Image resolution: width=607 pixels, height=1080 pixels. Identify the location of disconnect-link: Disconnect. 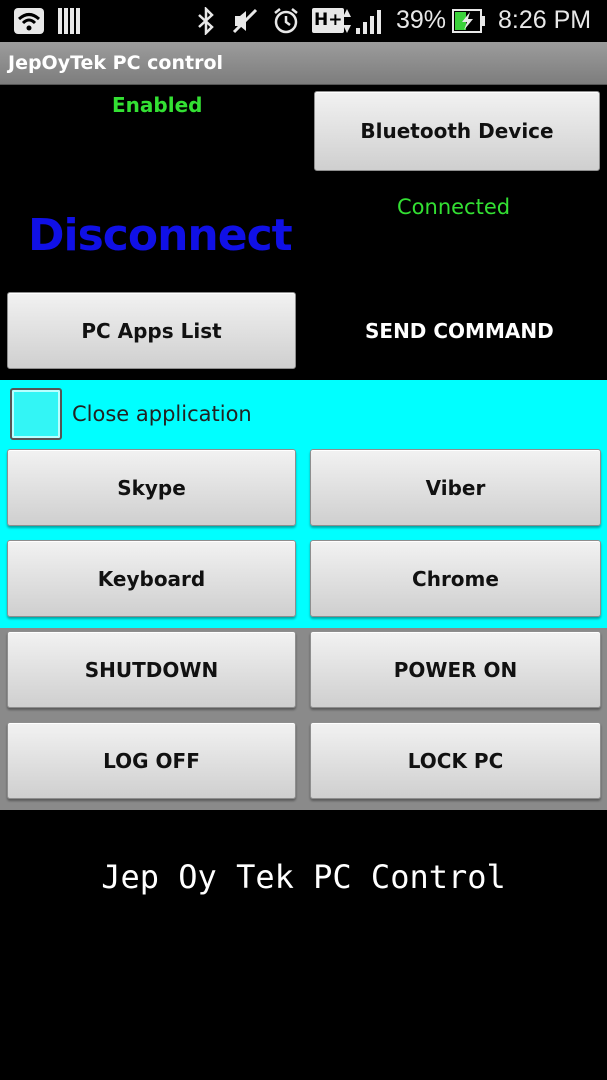
(160, 235).